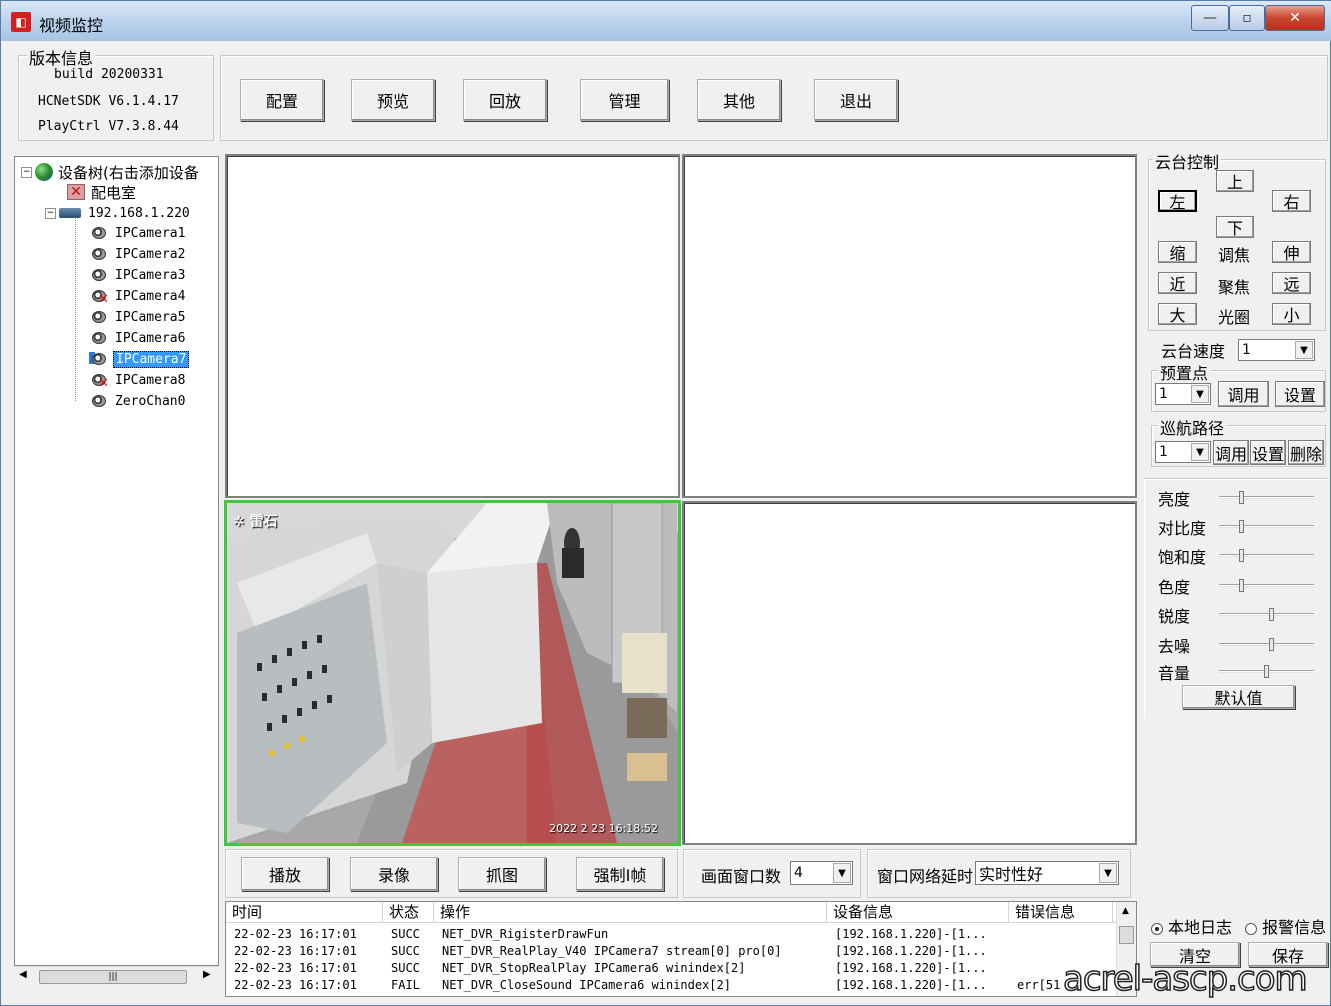 This screenshot has height=1006, width=1331. Describe the element at coordinates (1177, 201) in the screenshot. I see `ptz-left-button: 左` at that location.